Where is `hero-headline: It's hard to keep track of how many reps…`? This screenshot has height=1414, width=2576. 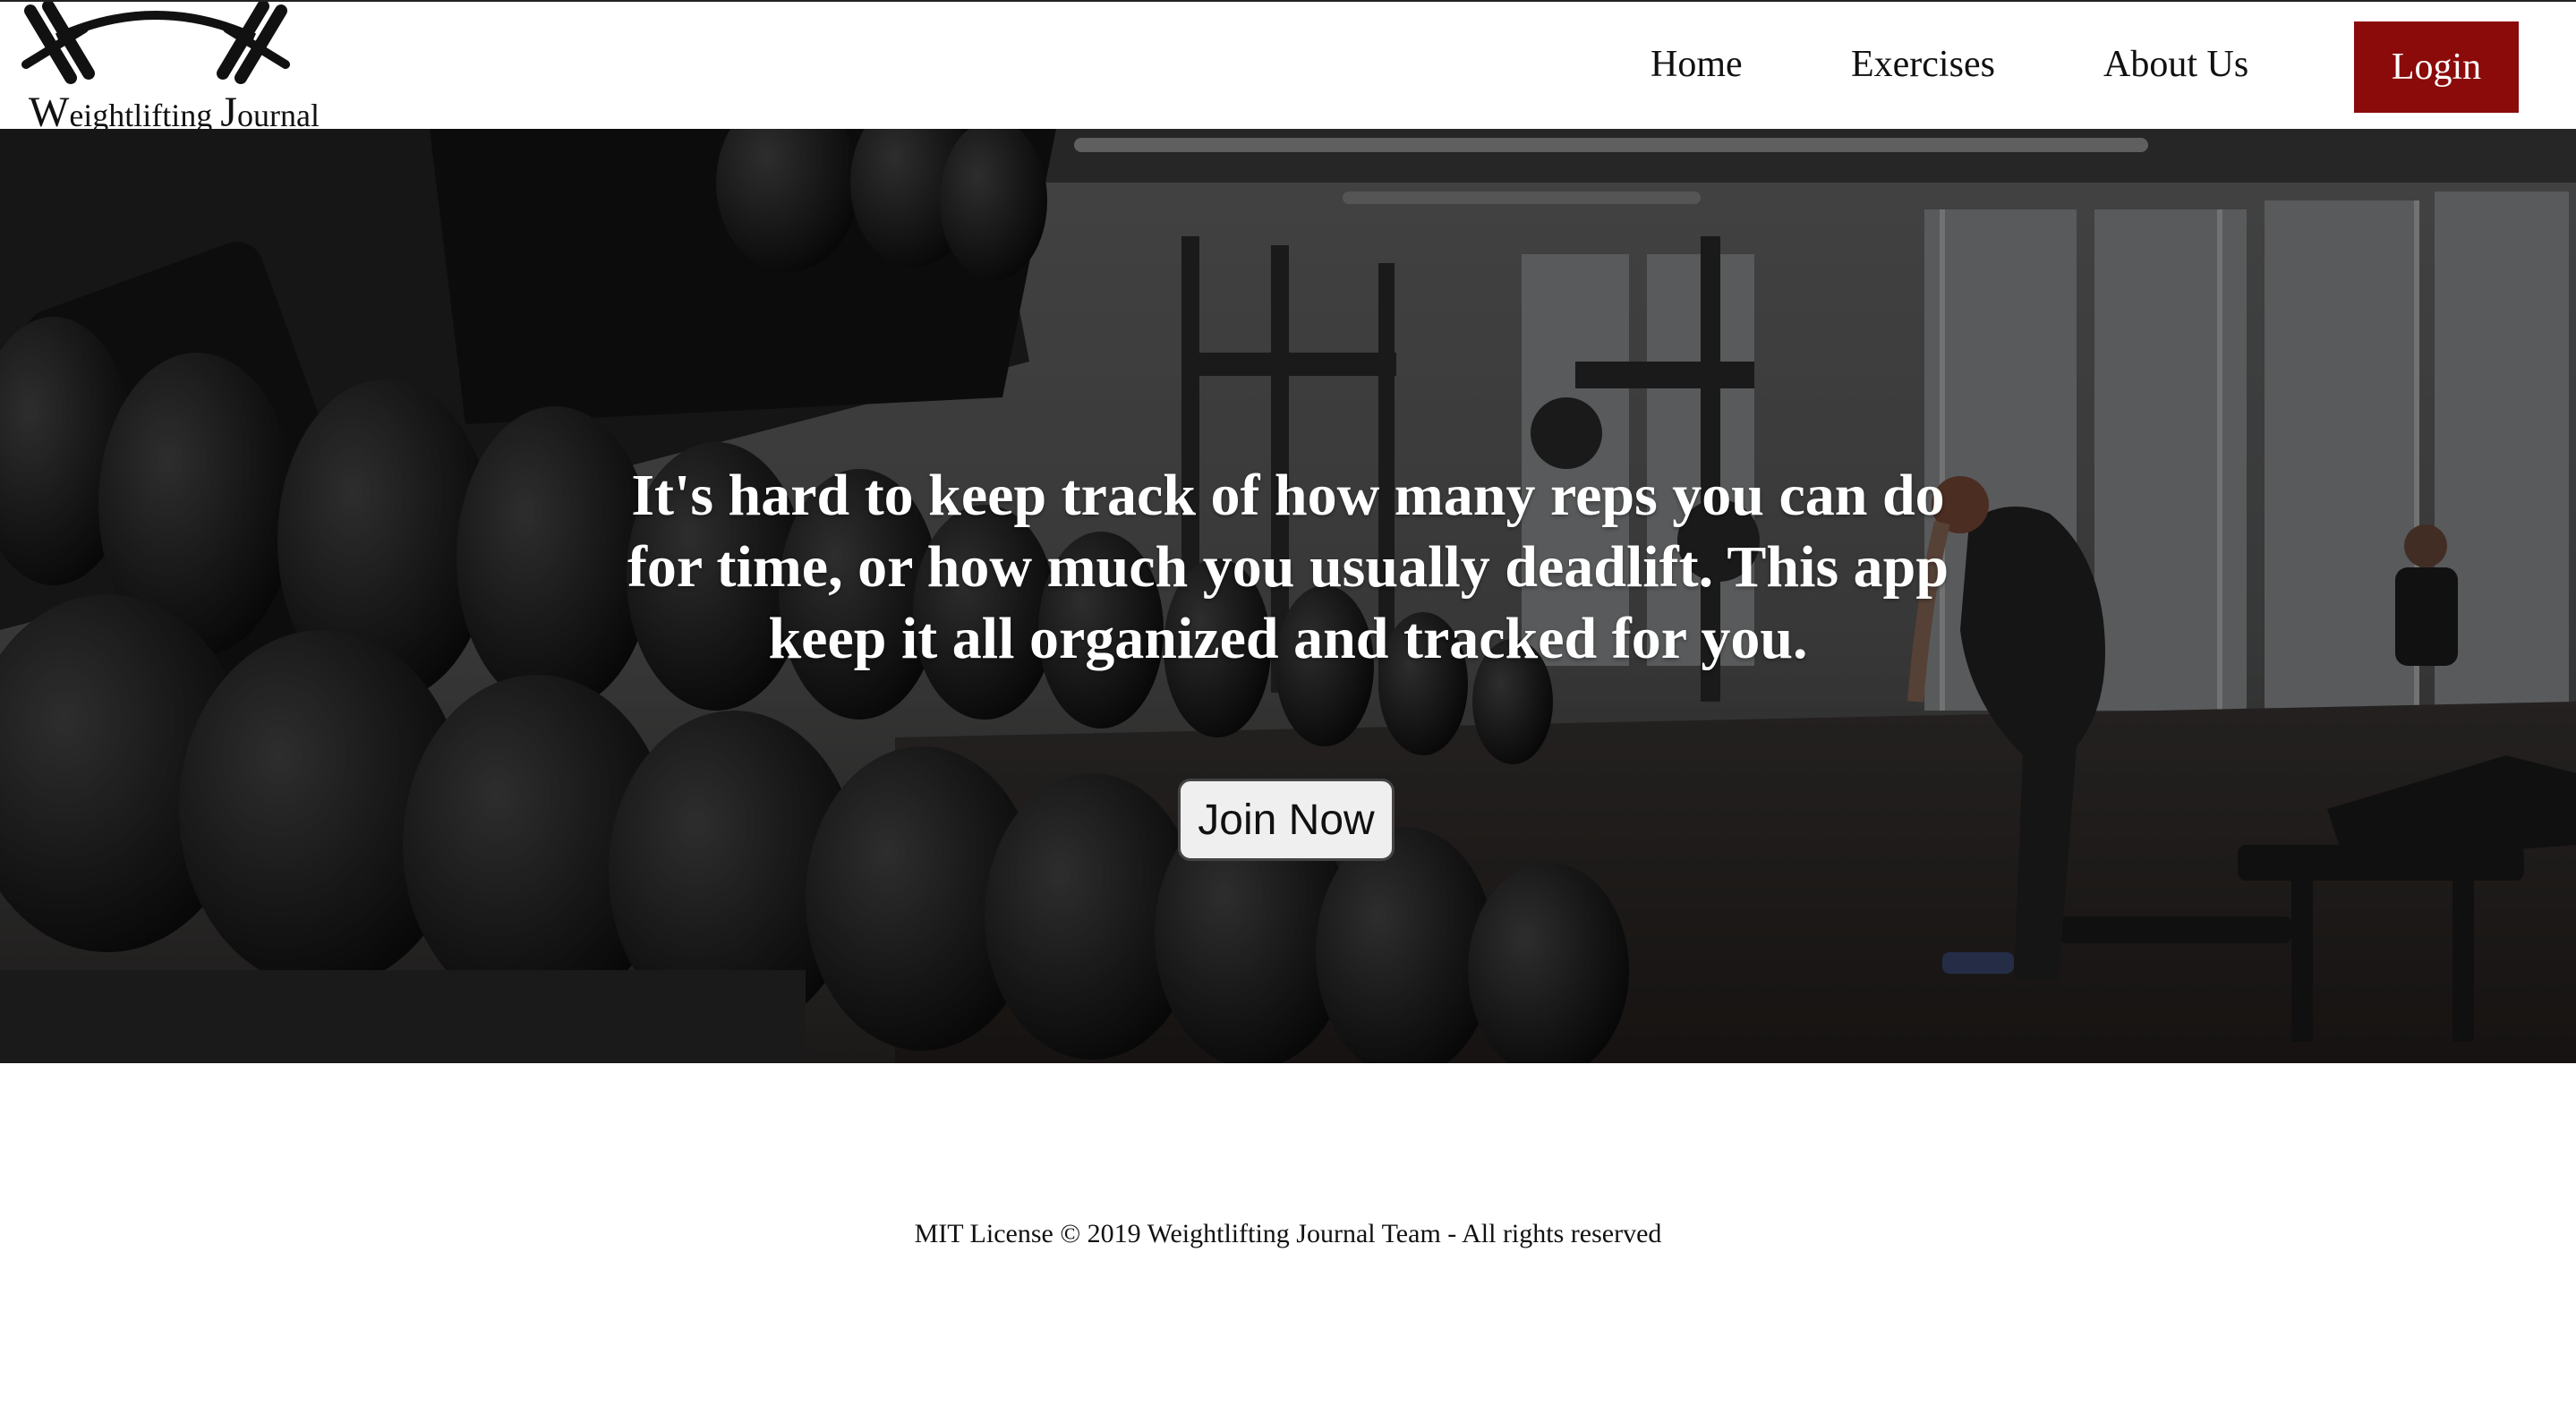
hero-headline: It's hard to keep track of how many reps… is located at coordinates (1288, 567).